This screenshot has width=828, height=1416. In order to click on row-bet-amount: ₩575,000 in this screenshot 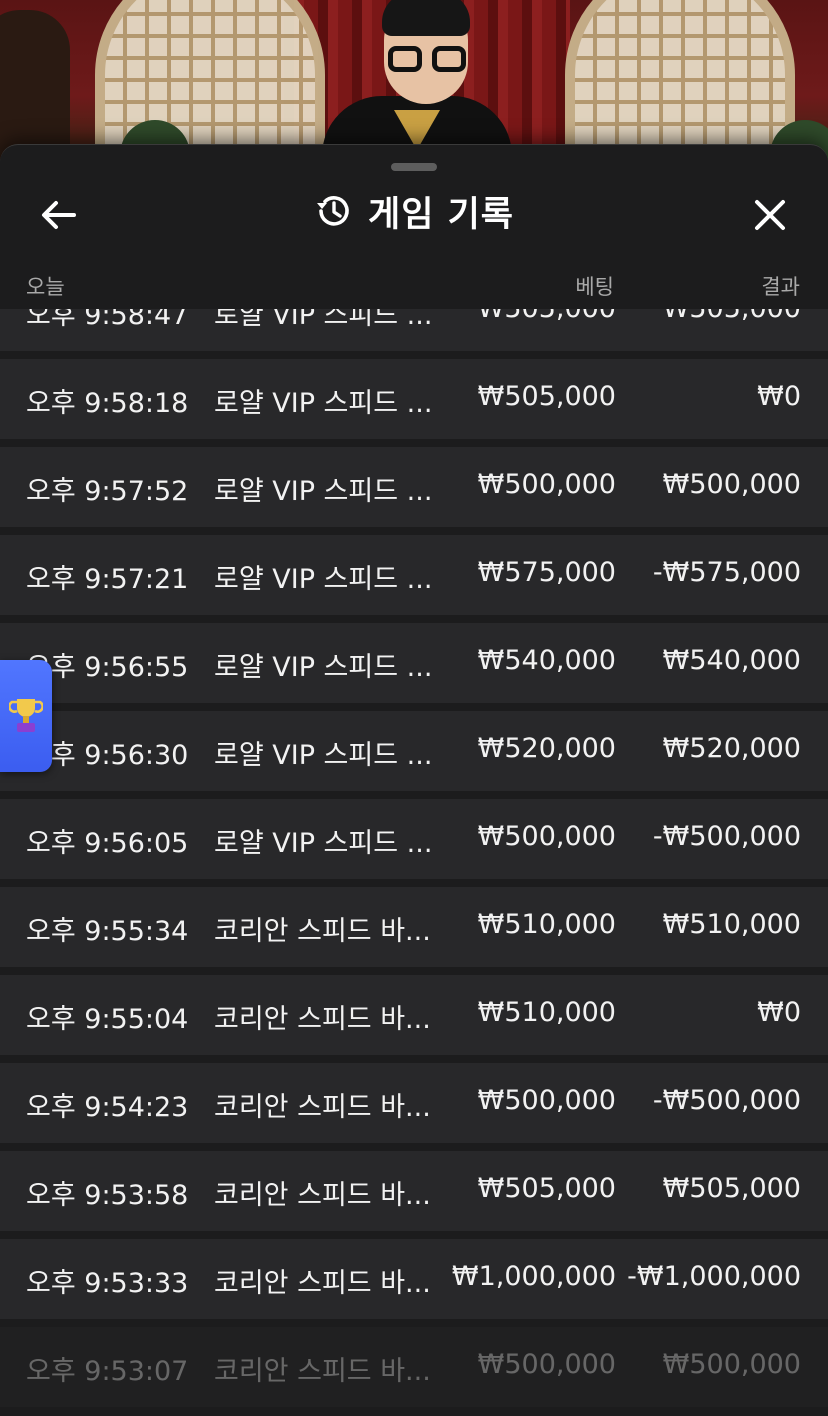, I will do `click(546, 572)`.